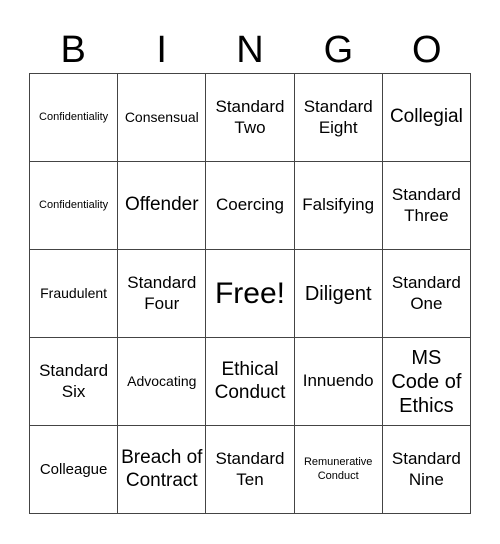 This screenshot has width=500, height=544. What do you see at coordinates (250, 382) in the screenshot?
I see `bingo-cell: Ethical Conduct` at bounding box center [250, 382].